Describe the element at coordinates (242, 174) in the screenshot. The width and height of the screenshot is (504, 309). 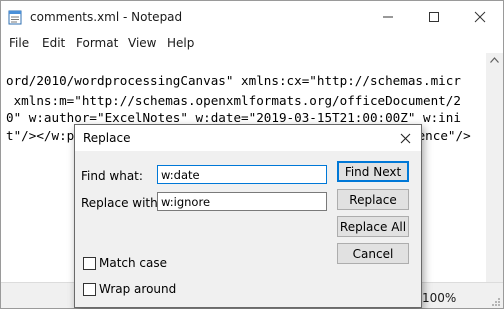
I see `find-what-input` at that location.